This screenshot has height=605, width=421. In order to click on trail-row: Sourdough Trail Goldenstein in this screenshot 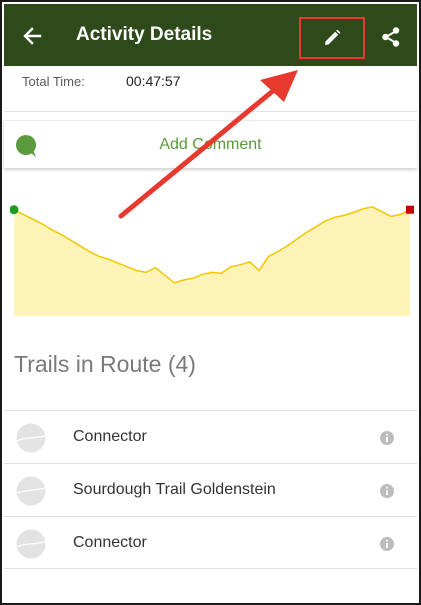, I will do `click(210, 489)`.